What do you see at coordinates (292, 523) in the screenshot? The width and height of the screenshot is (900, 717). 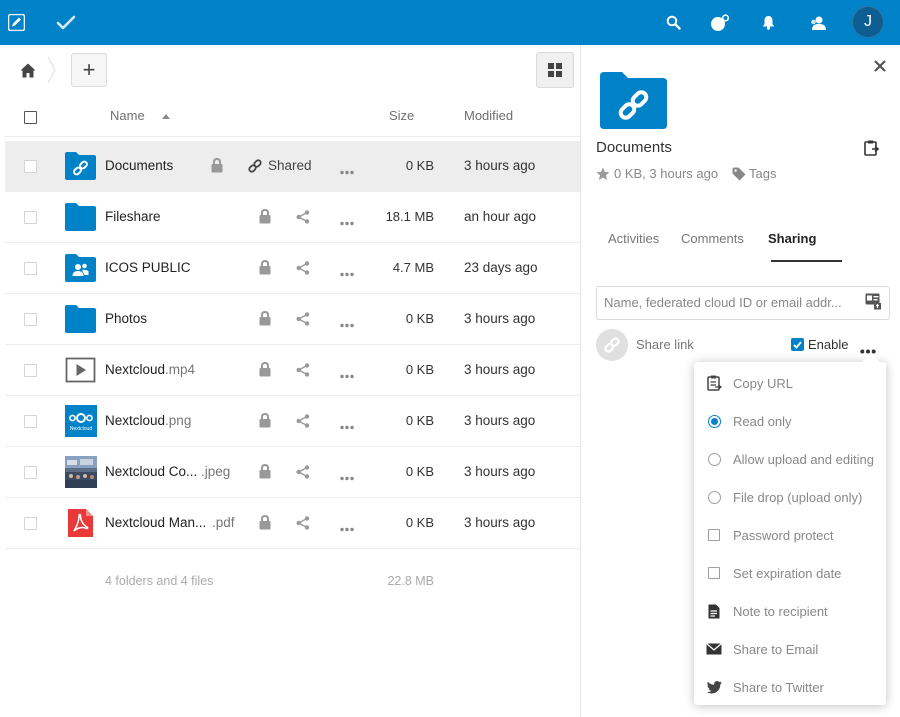 I see `file-row: Nextcloud Man... .pdf 0 KB 3 hours ago` at bounding box center [292, 523].